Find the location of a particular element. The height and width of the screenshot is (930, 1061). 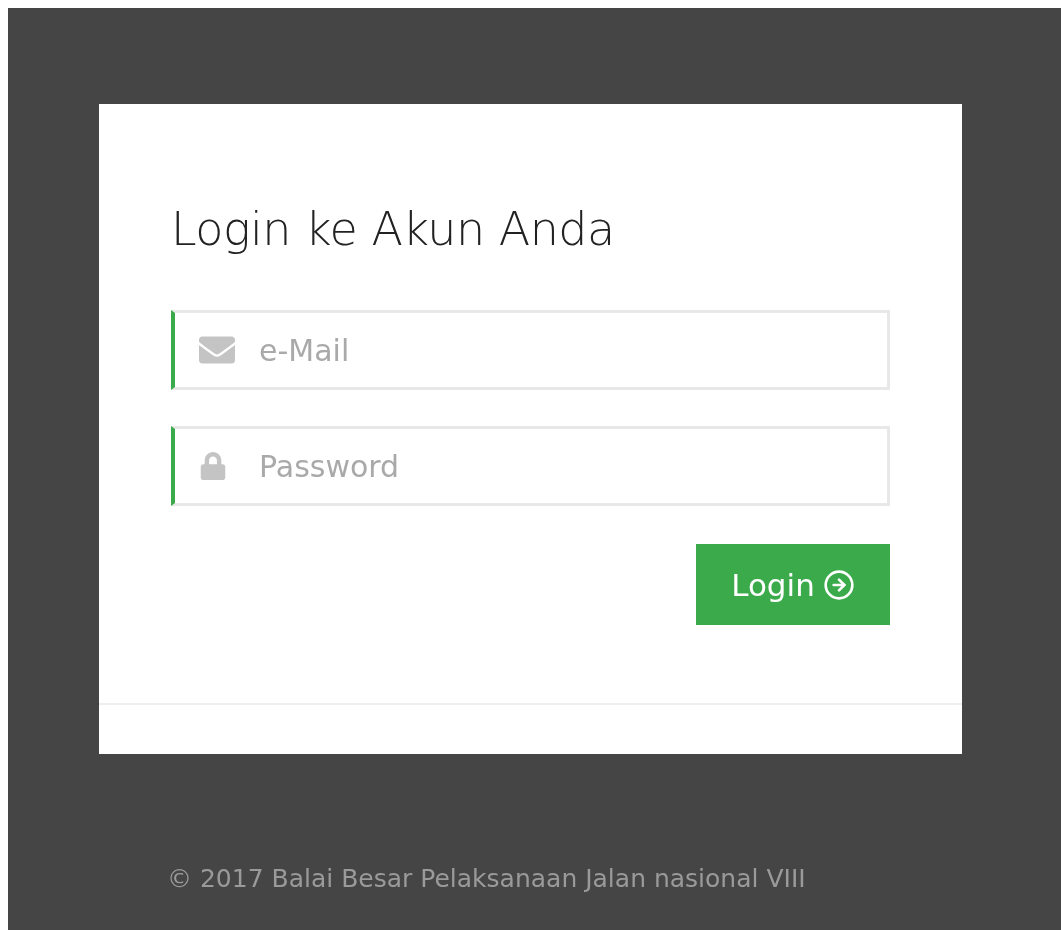

footer-text: © 2017 Balai Besar Pelaksanaan Jalan nasional VIII is located at coordinates (486, 878).